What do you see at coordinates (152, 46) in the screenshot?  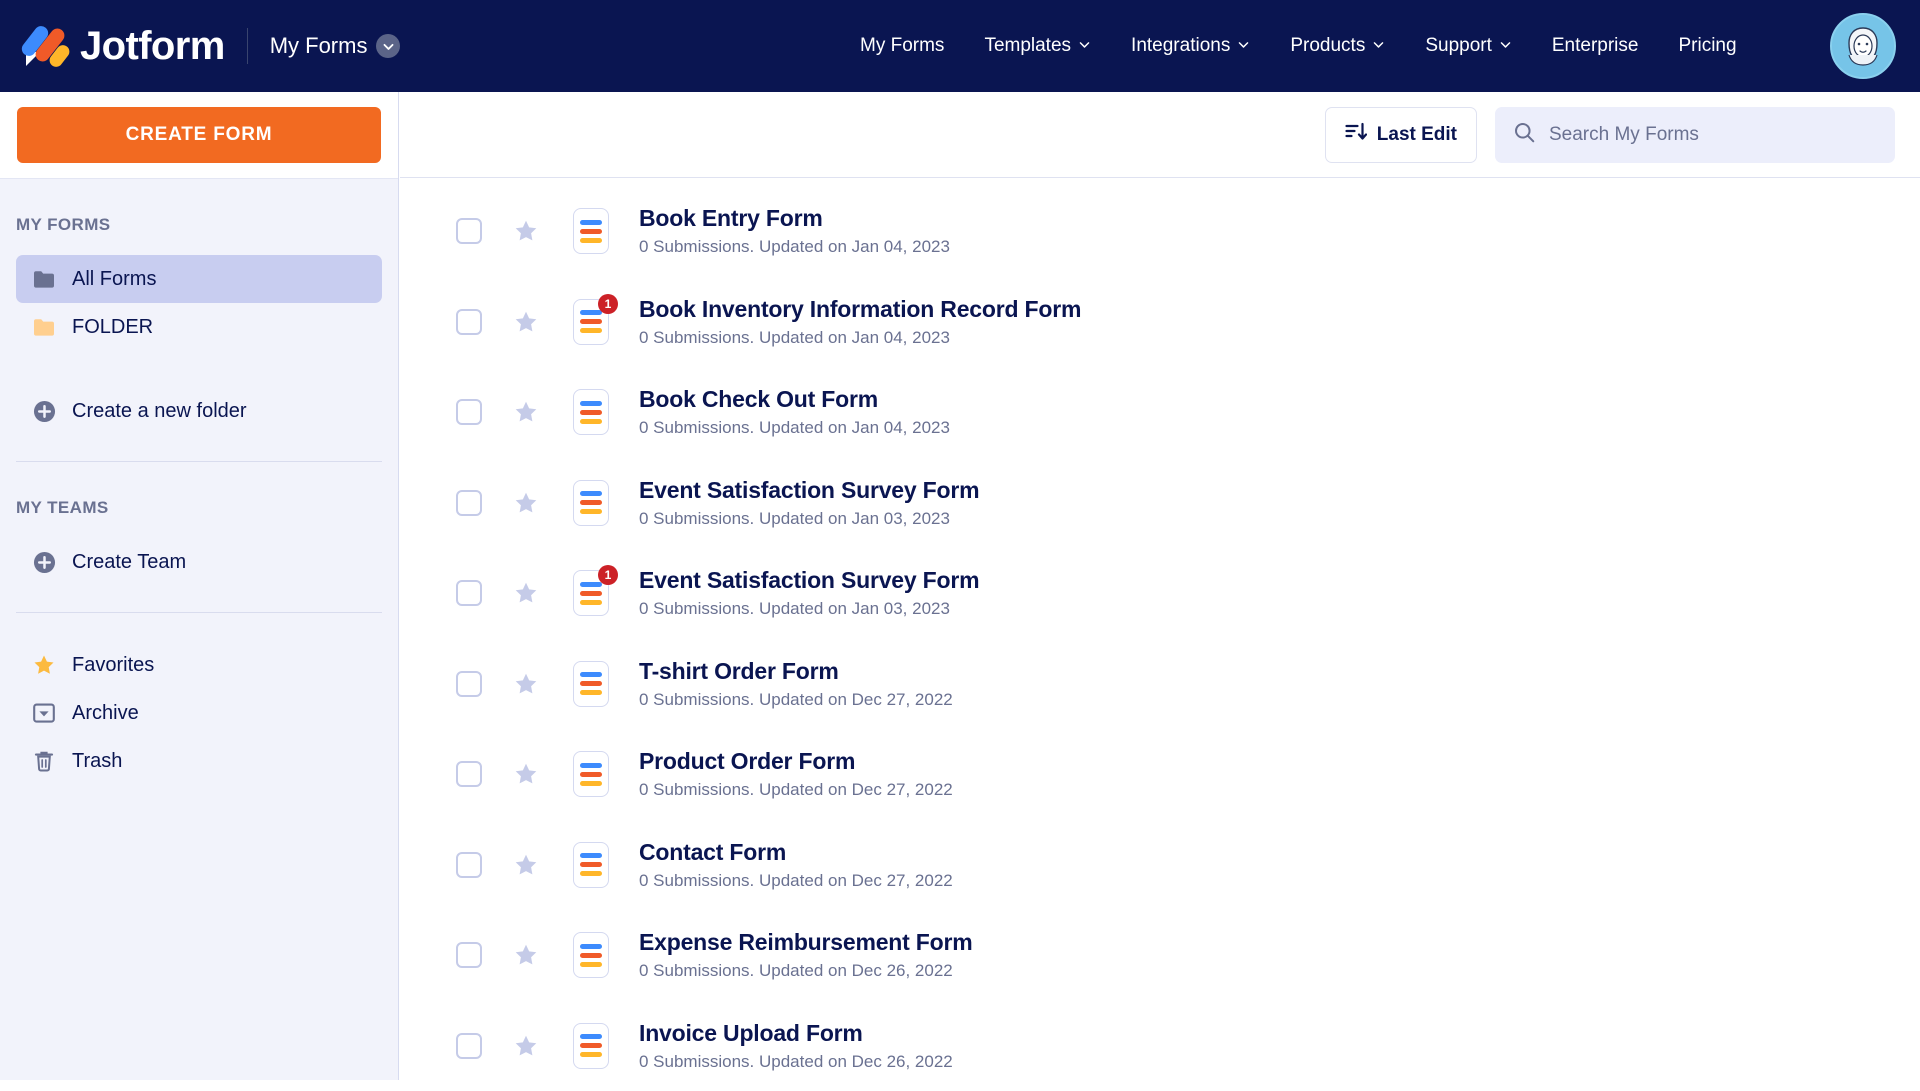 I see `brand-name: Jotform` at bounding box center [152, 46].